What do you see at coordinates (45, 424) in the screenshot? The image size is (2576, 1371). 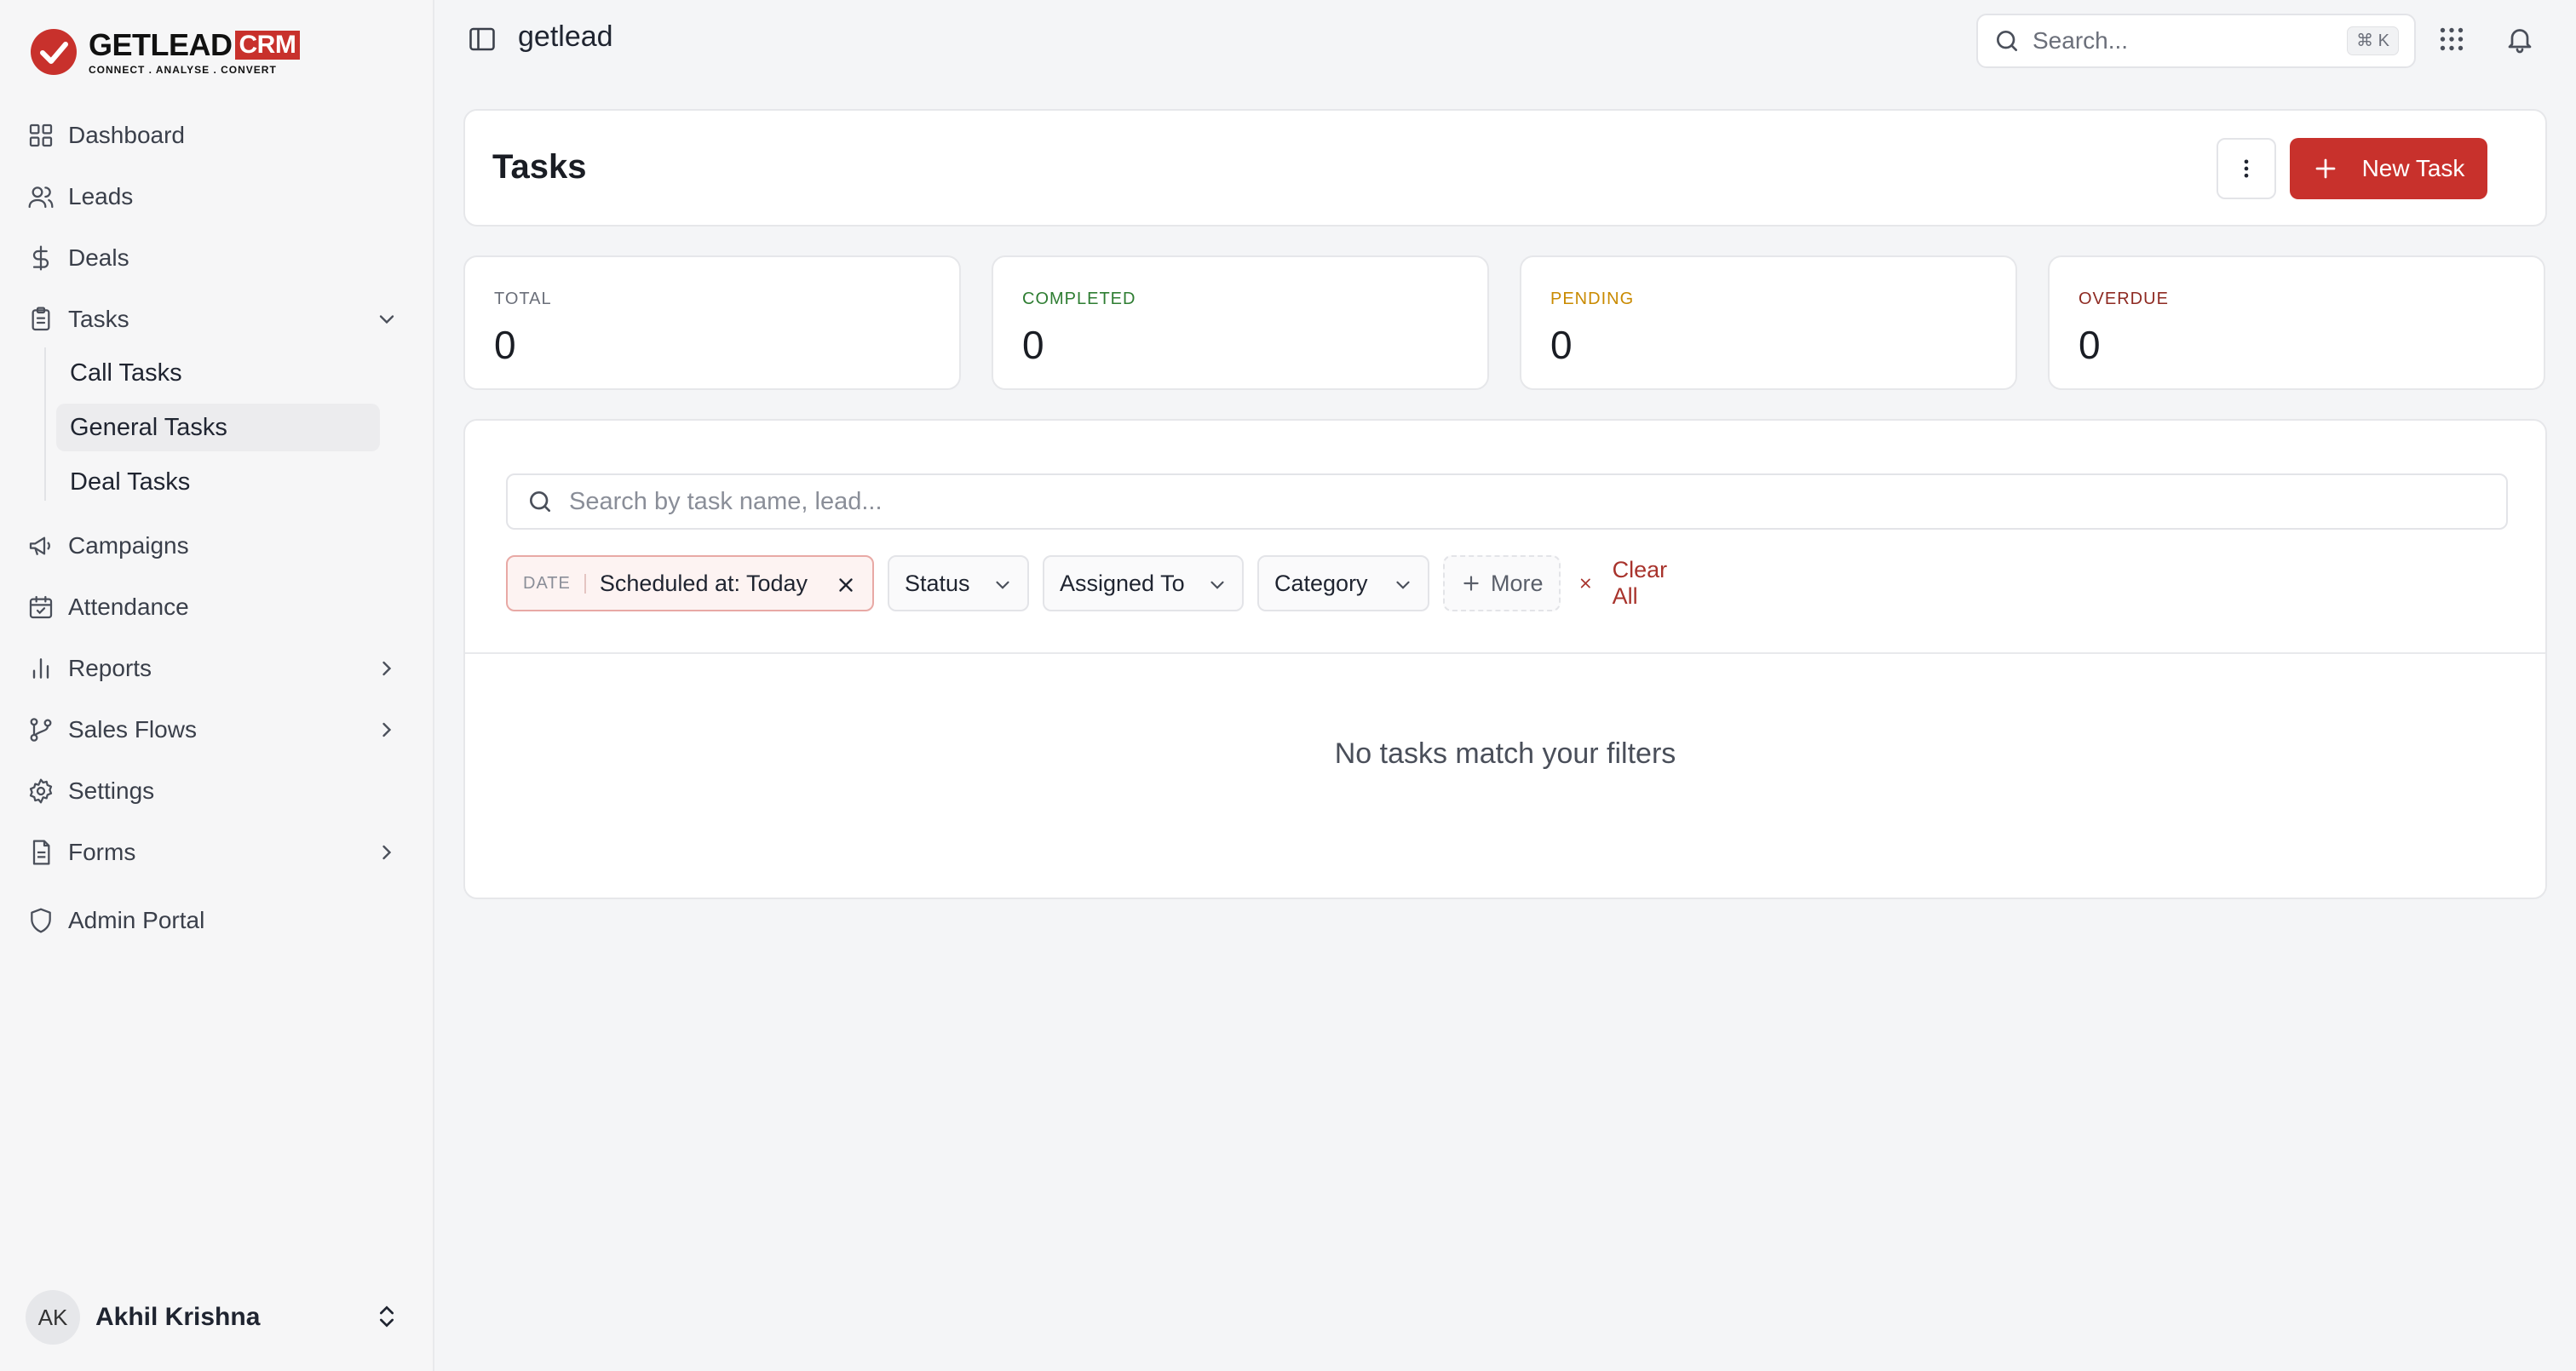 I see `submenu-rail` at bounding box center [45, 424].